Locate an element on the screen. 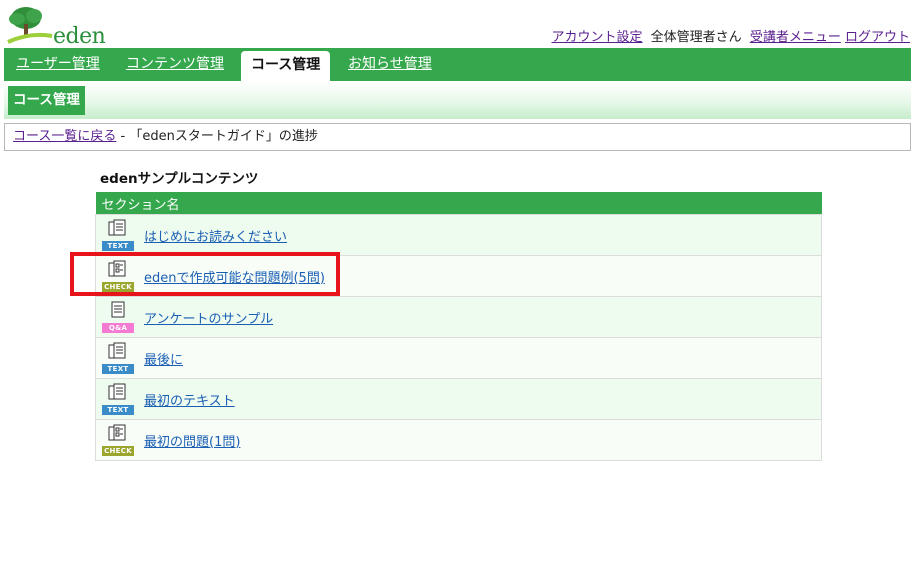 The width and height of the screenshot is (916, 588). check-document-icon: CHECK is located at coordinates (118, 440).